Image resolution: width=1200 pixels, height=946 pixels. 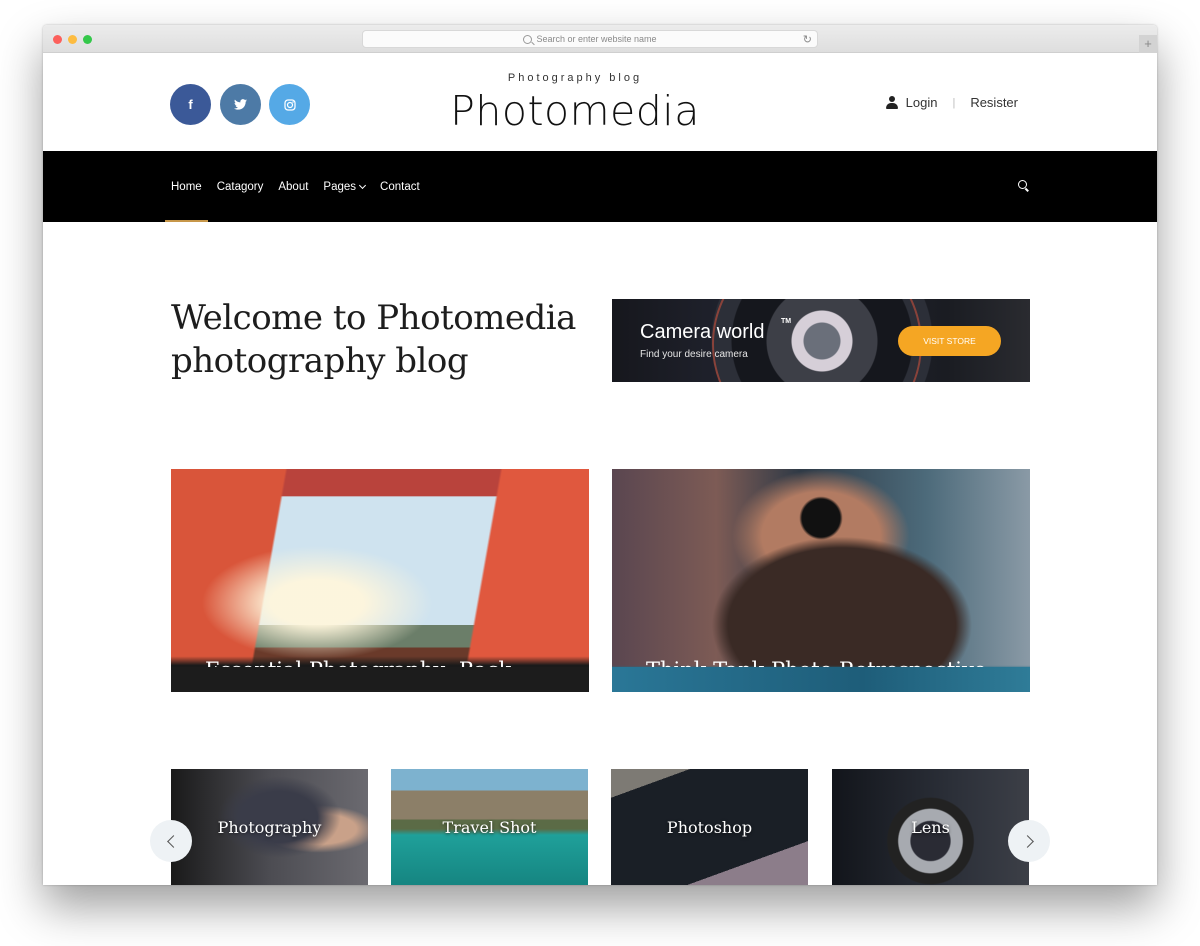 I want to click on carousel-next-button, so click(x=1029, y=841).